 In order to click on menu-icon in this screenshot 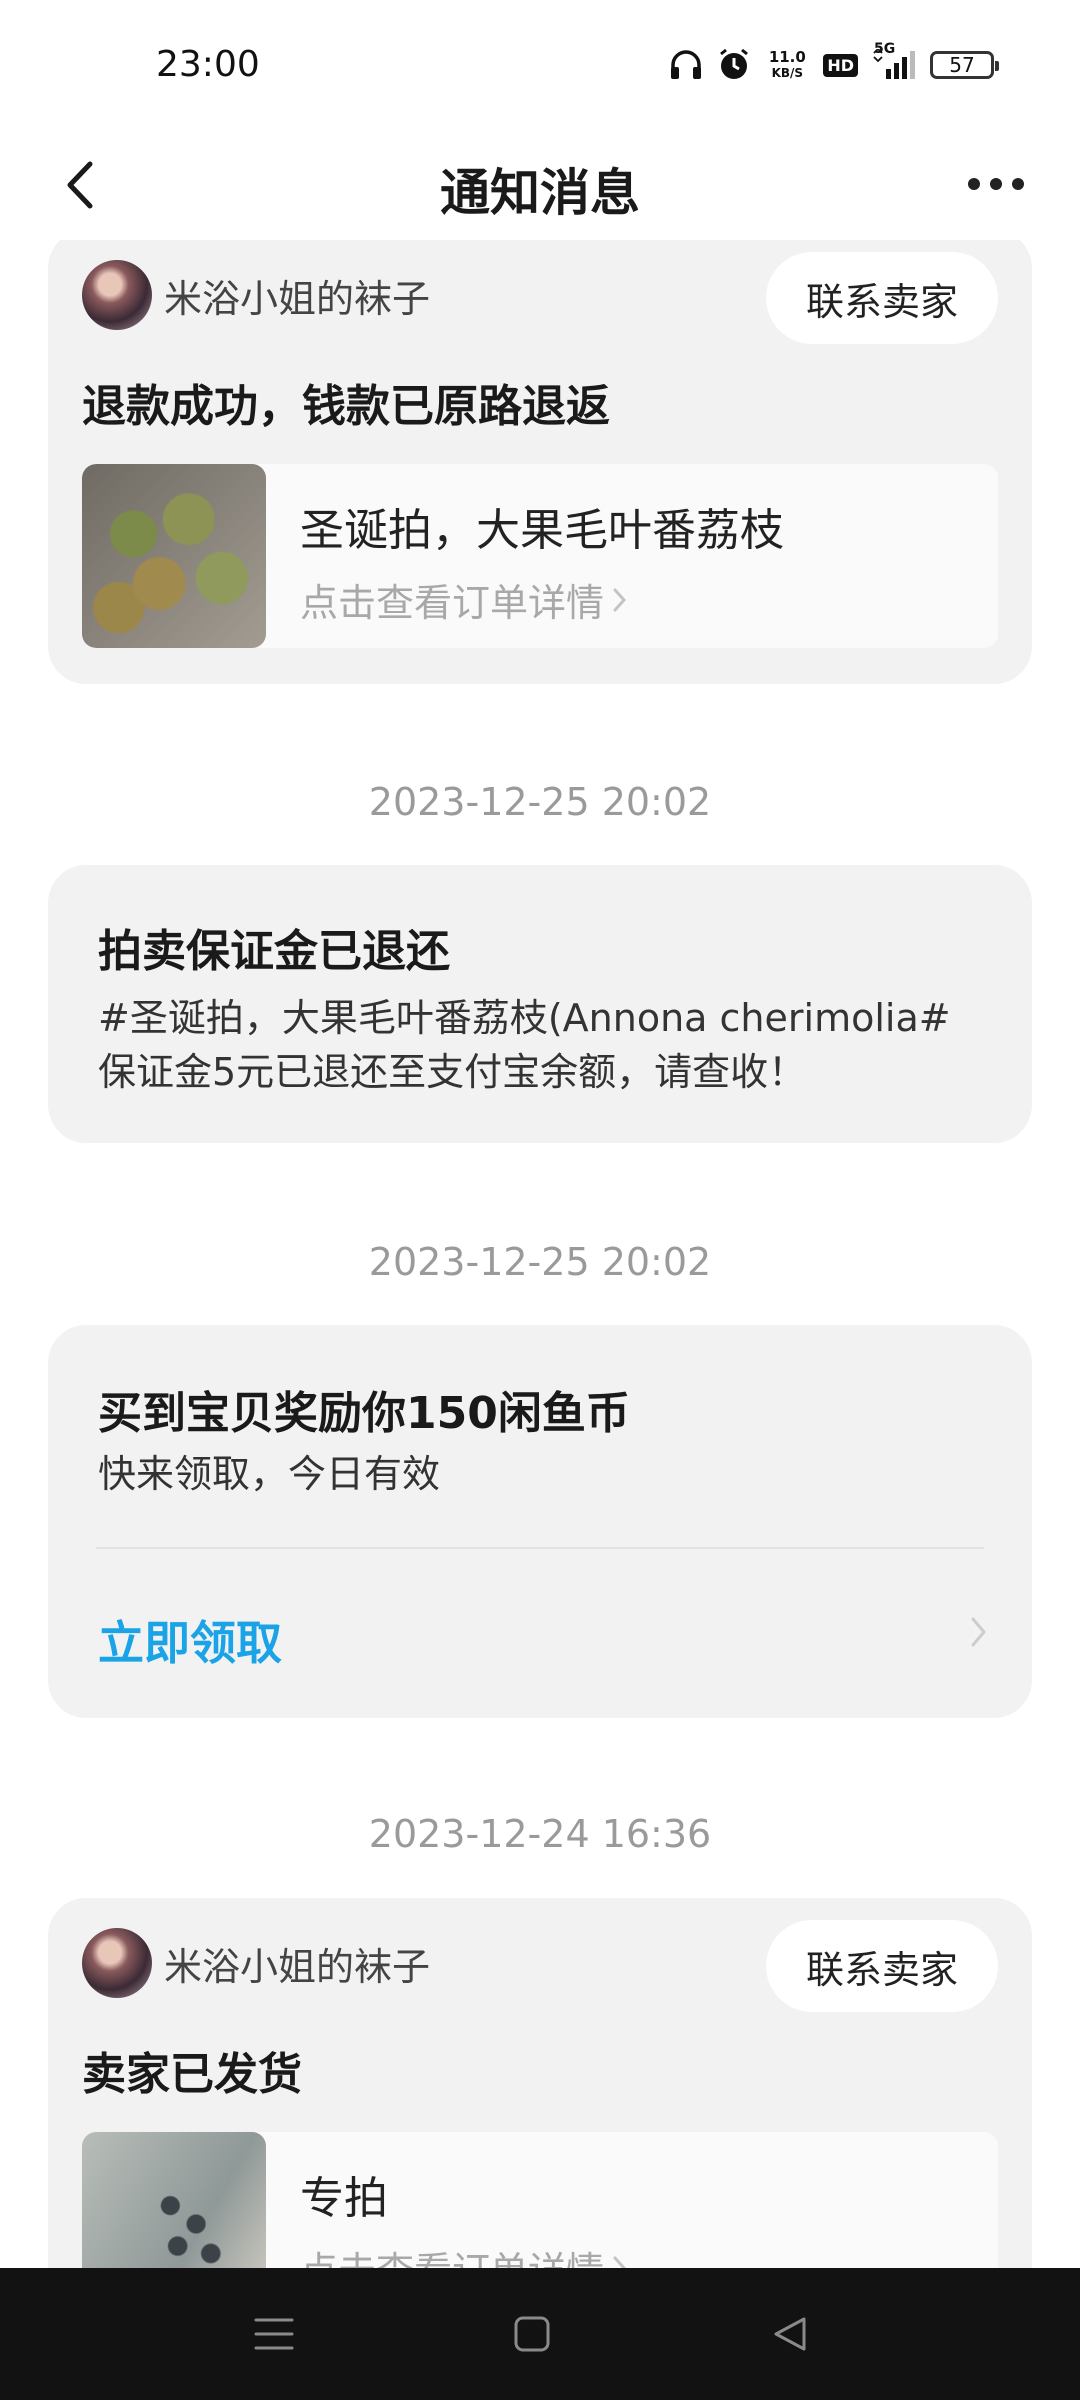, I will do `click(274, 2334)`.